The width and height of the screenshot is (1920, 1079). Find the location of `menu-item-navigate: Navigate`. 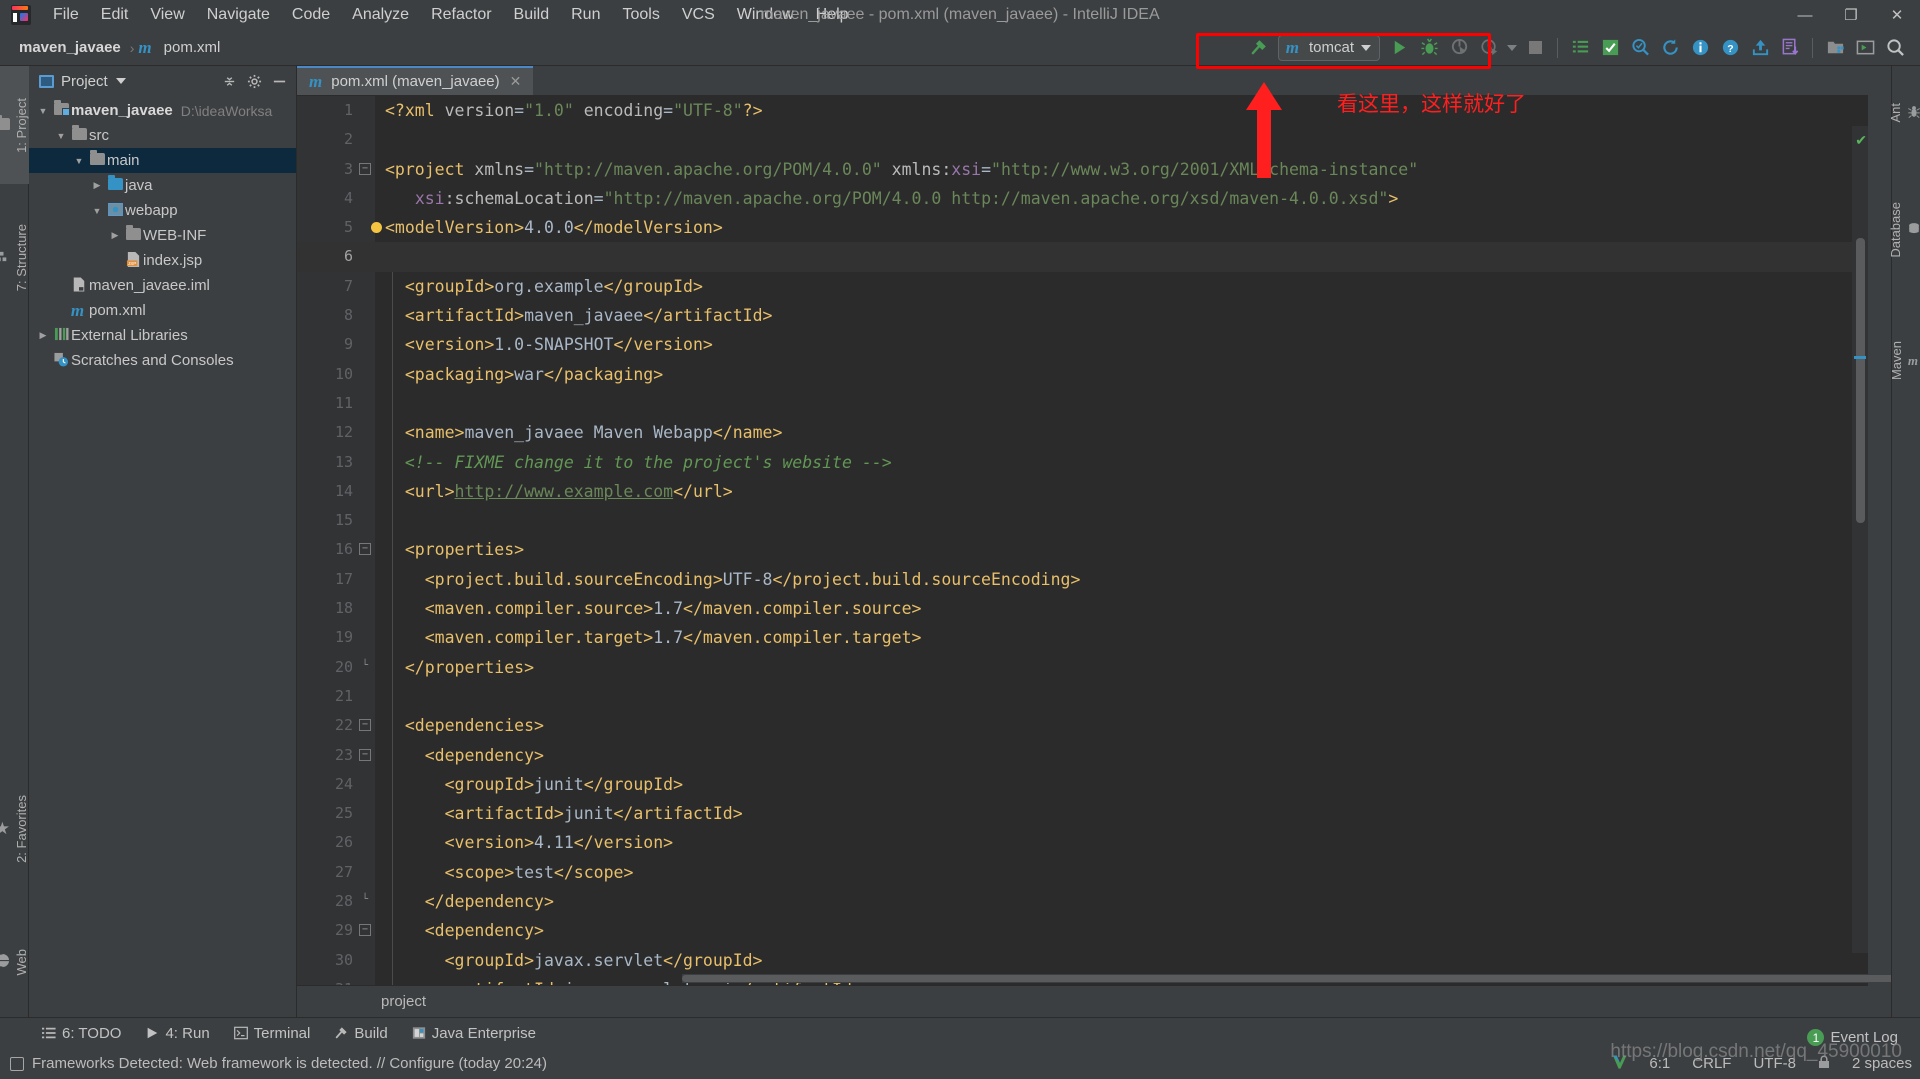

menu-item-navigate: Navigate is located at coordinates (238, 15).